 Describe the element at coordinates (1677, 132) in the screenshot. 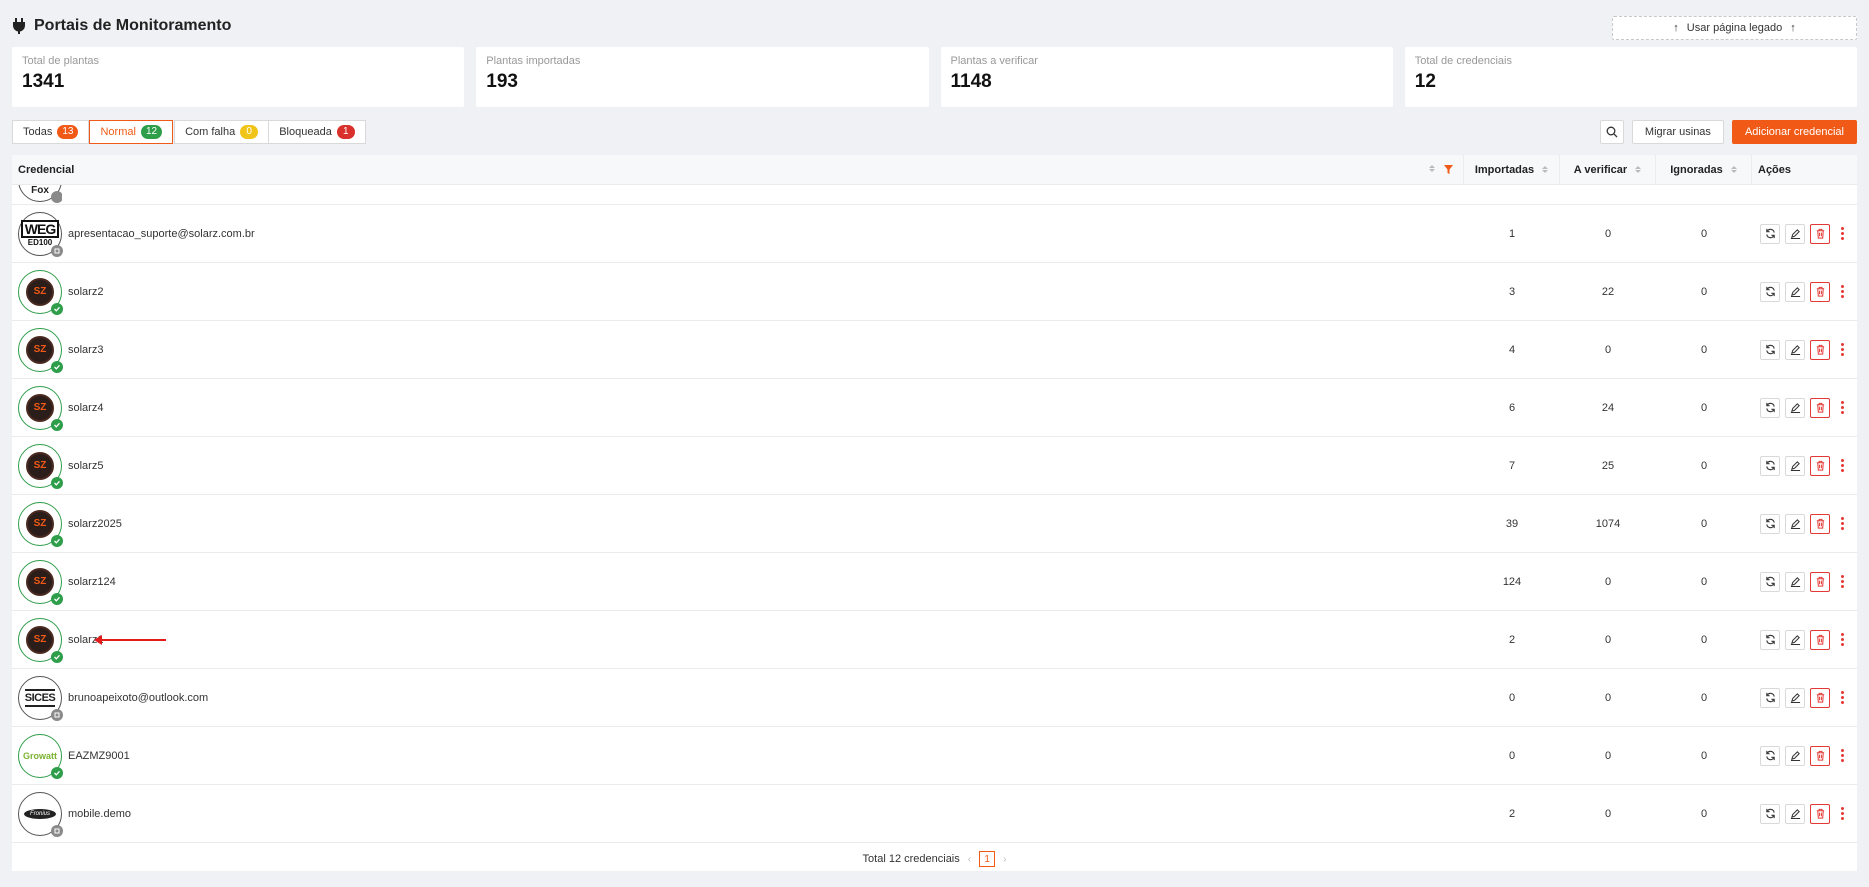

I see `migrate-plants-button: Migrar usinas` at that location.